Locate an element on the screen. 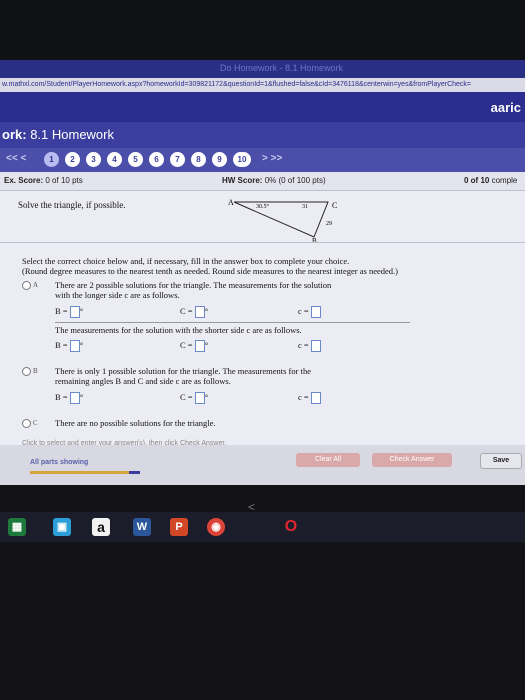 Image resolution: width=525 pixels, height=700 pixels. question-8-button: 8 is located at coordinates (198, 159).